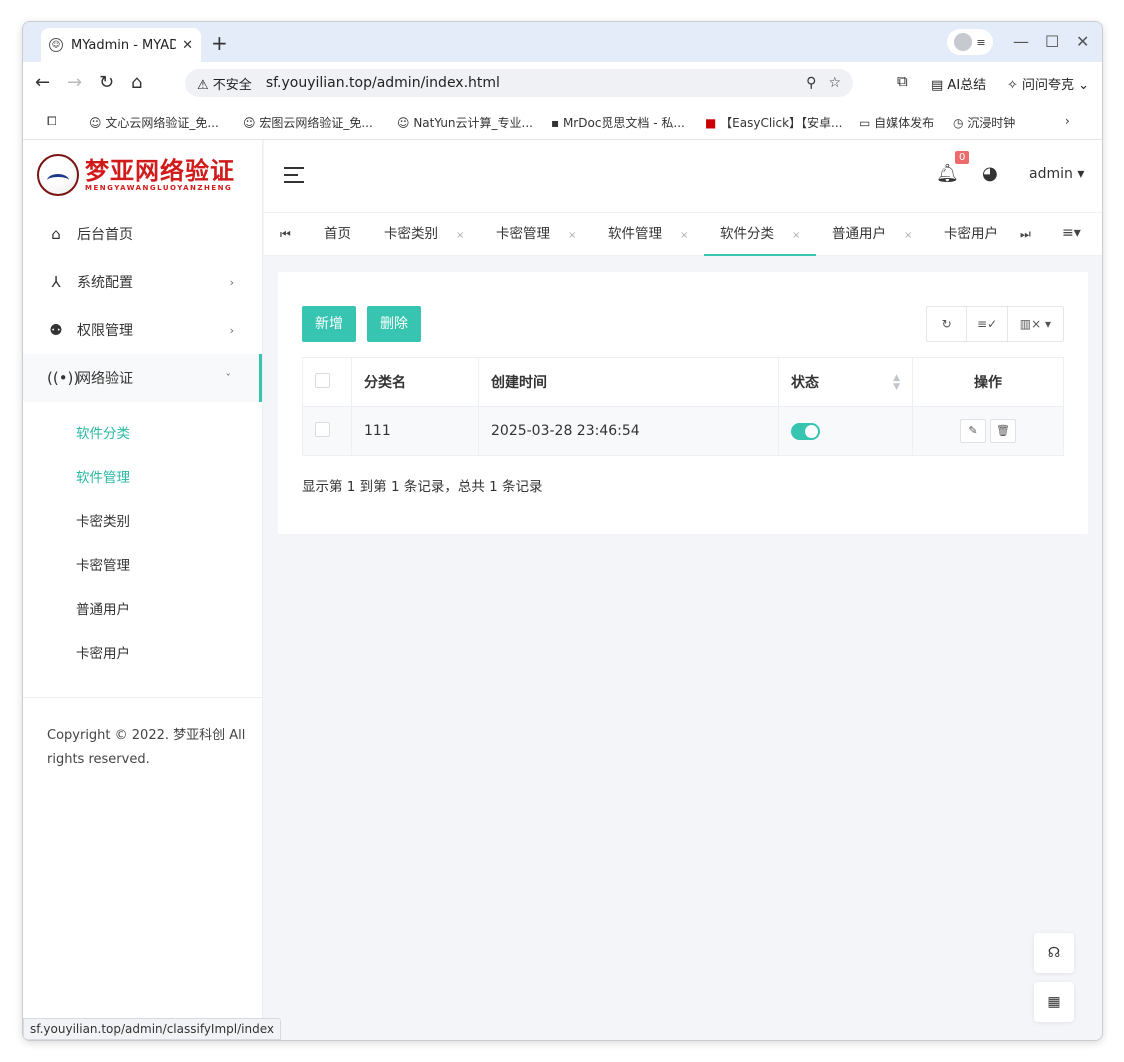 This screenshot has height=1062, width=1124. I want to click on bell-icon: 🔔︎, so click(947, 173).